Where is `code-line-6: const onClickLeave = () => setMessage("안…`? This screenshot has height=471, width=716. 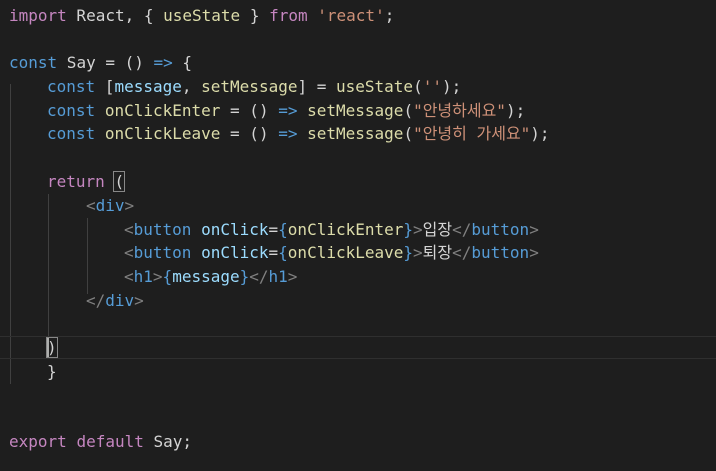
code-line-6: const onClickLeave = () => setMessage("안… is located at coordinates (298, 134).